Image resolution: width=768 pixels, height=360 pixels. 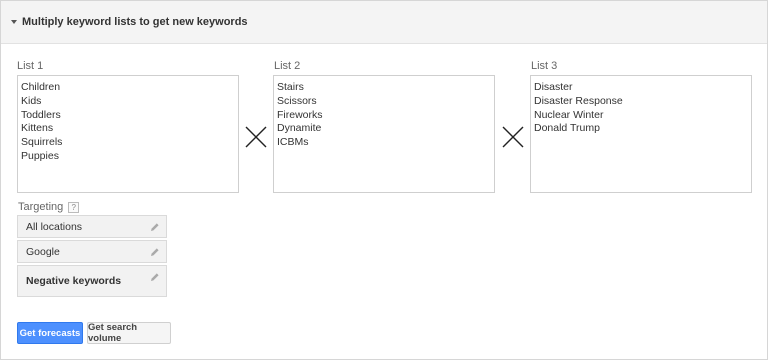 What do you see at coordinates (544, 66) in the screenshot?
I see `list-3-label: List 3` at bounding box center [544, 66].